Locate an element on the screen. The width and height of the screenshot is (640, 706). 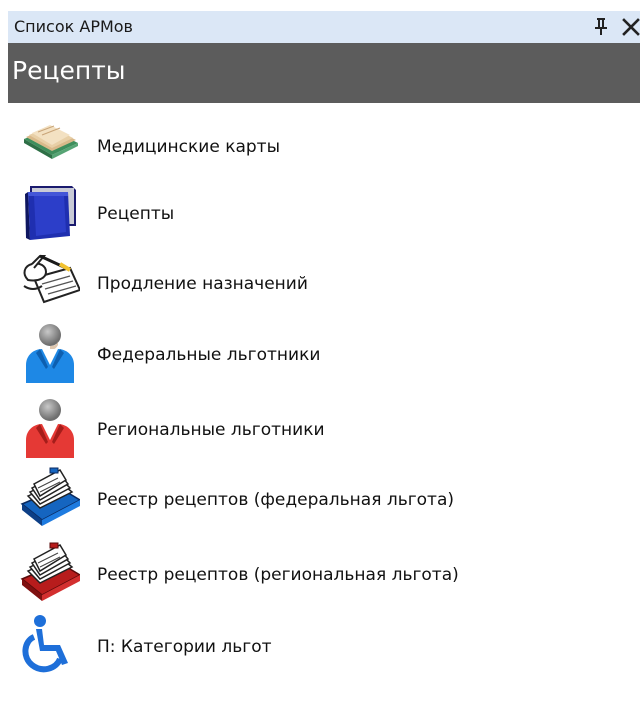
panel-titlebar: Список АРМов is located at coordinates (324, 27).